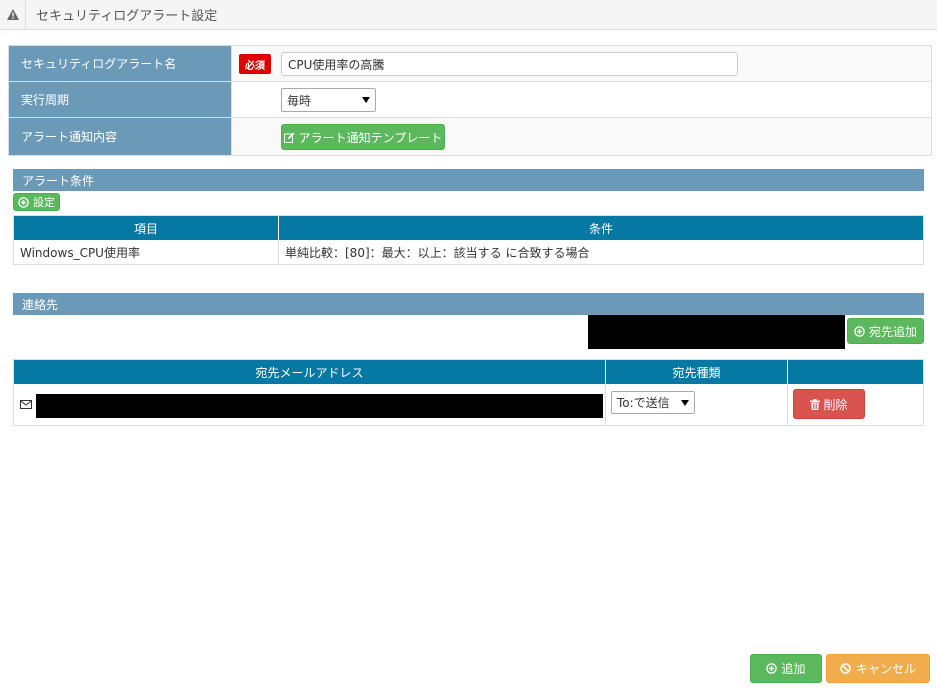  What do you see at coordinates (468, 304) in the screenshot?
I see `contacts-section-title: 連絡先` at bounding box center [468, 304].